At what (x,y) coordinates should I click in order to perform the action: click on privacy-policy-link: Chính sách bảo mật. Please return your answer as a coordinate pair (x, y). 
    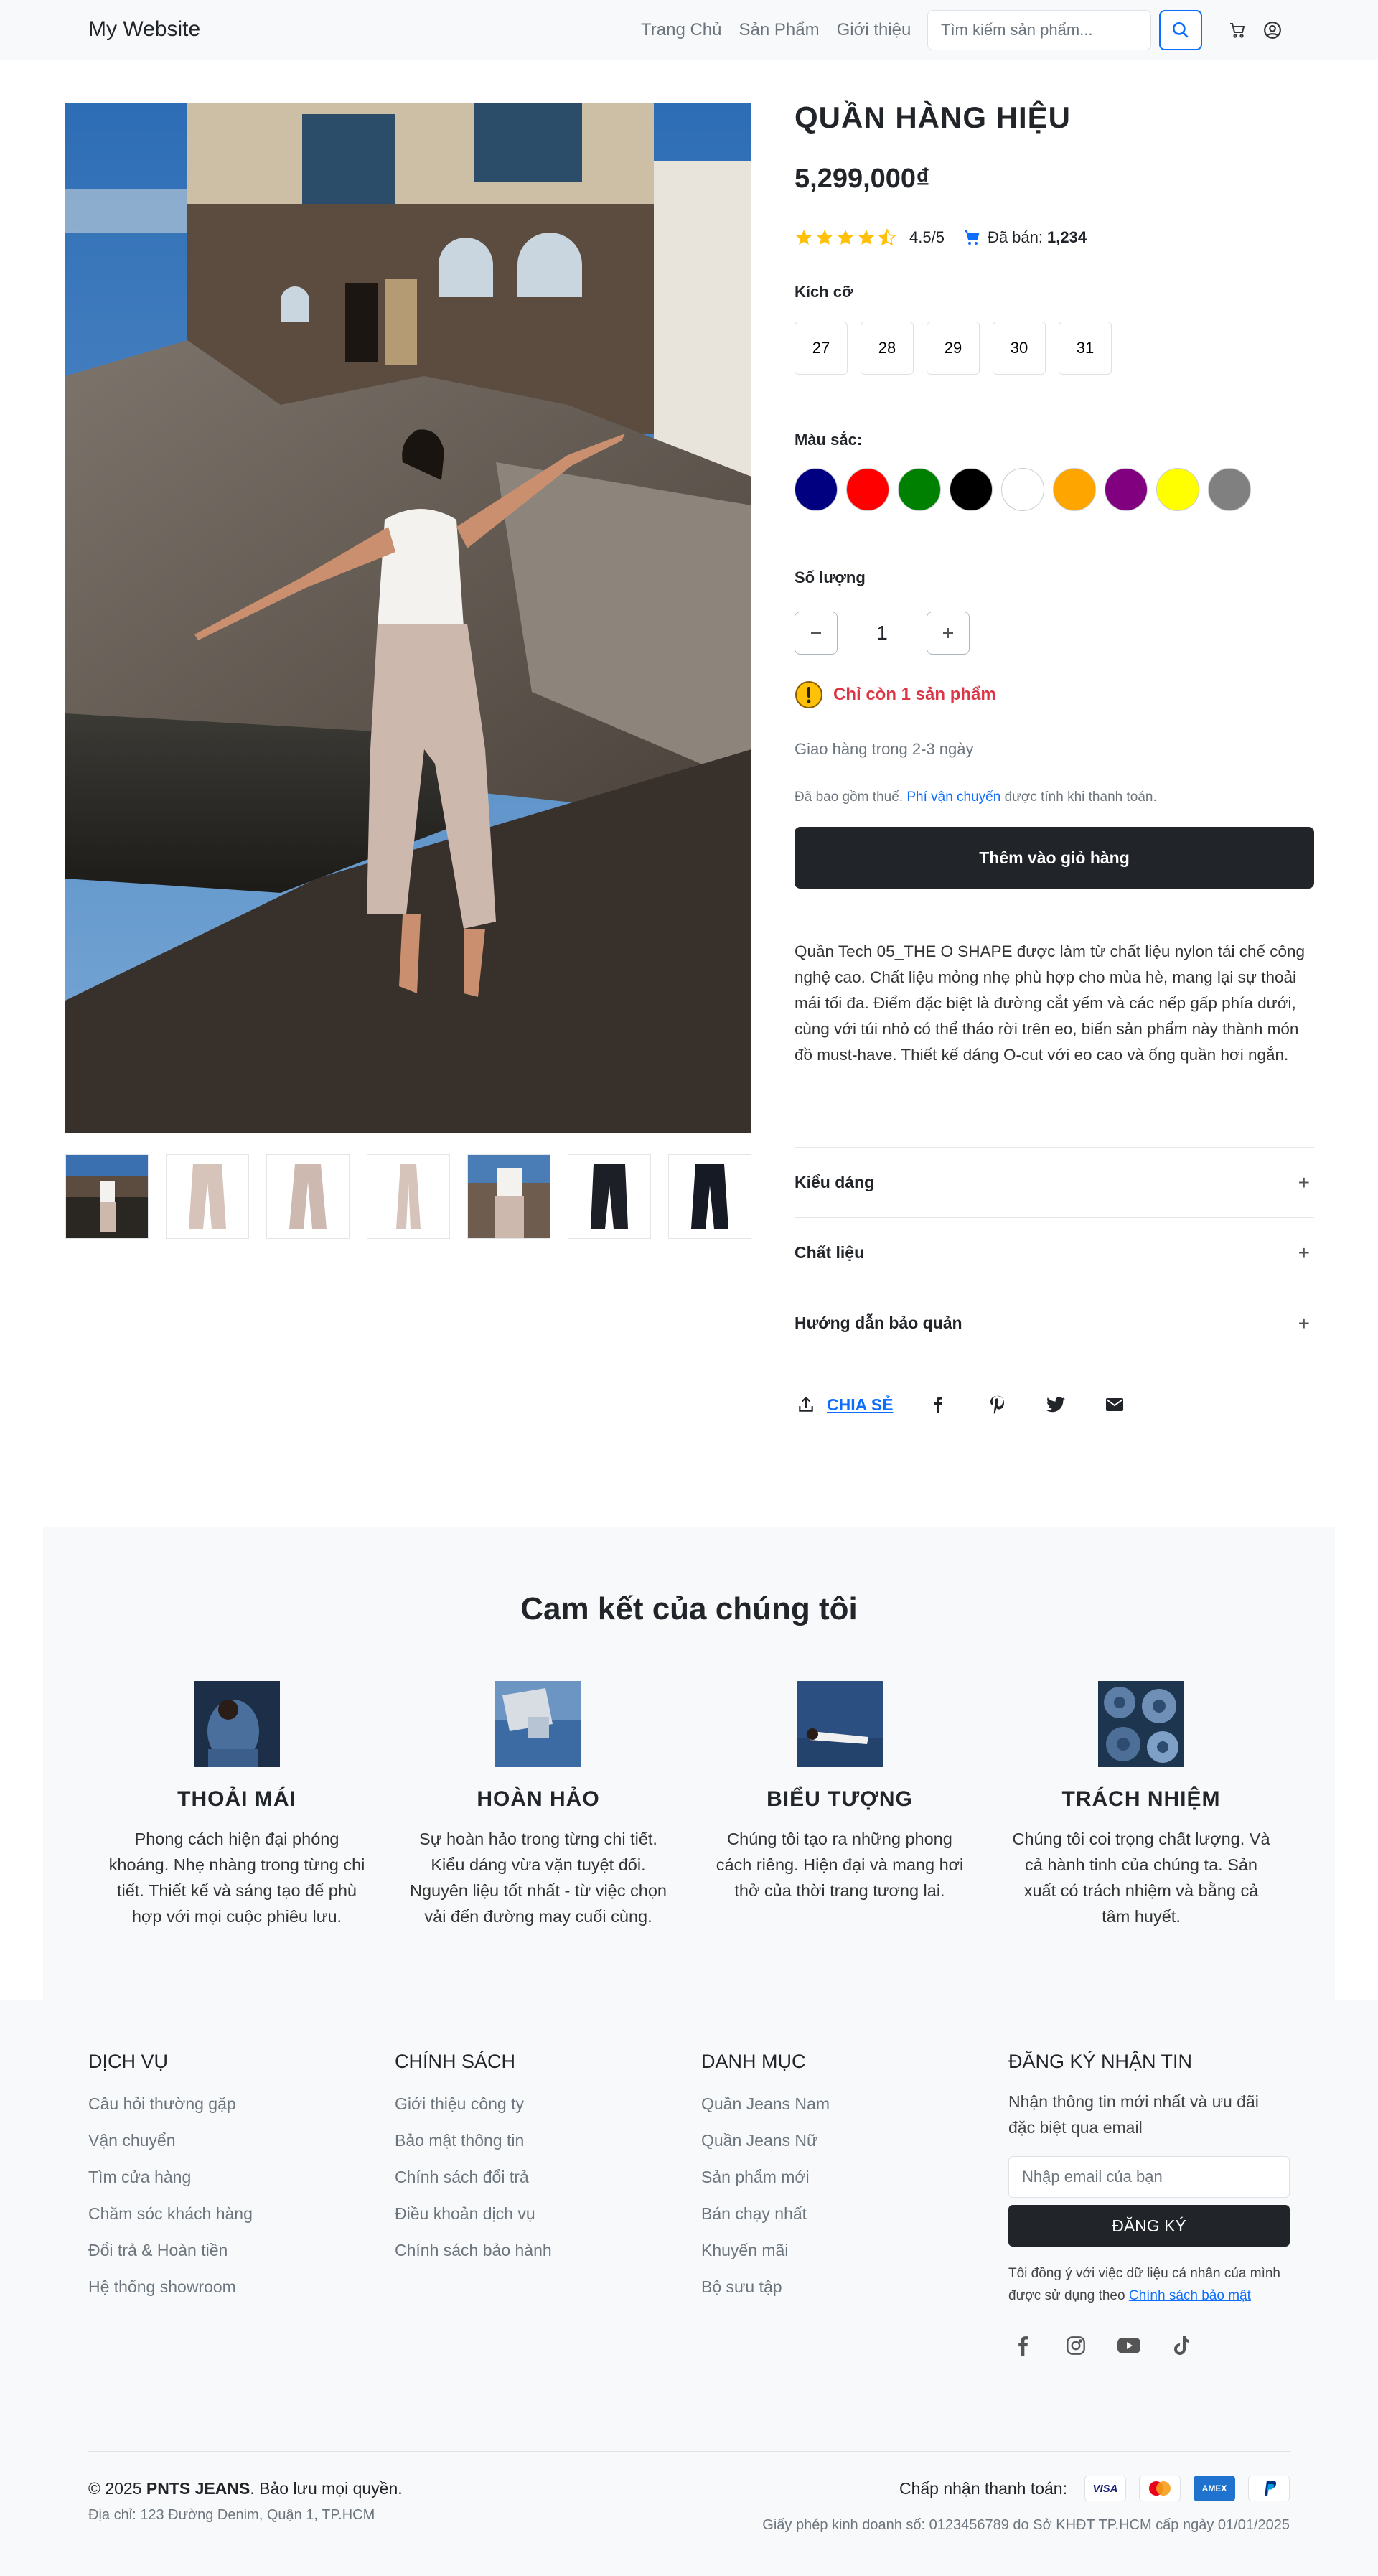
    Looking at the image, I should click on (1190, 2295).